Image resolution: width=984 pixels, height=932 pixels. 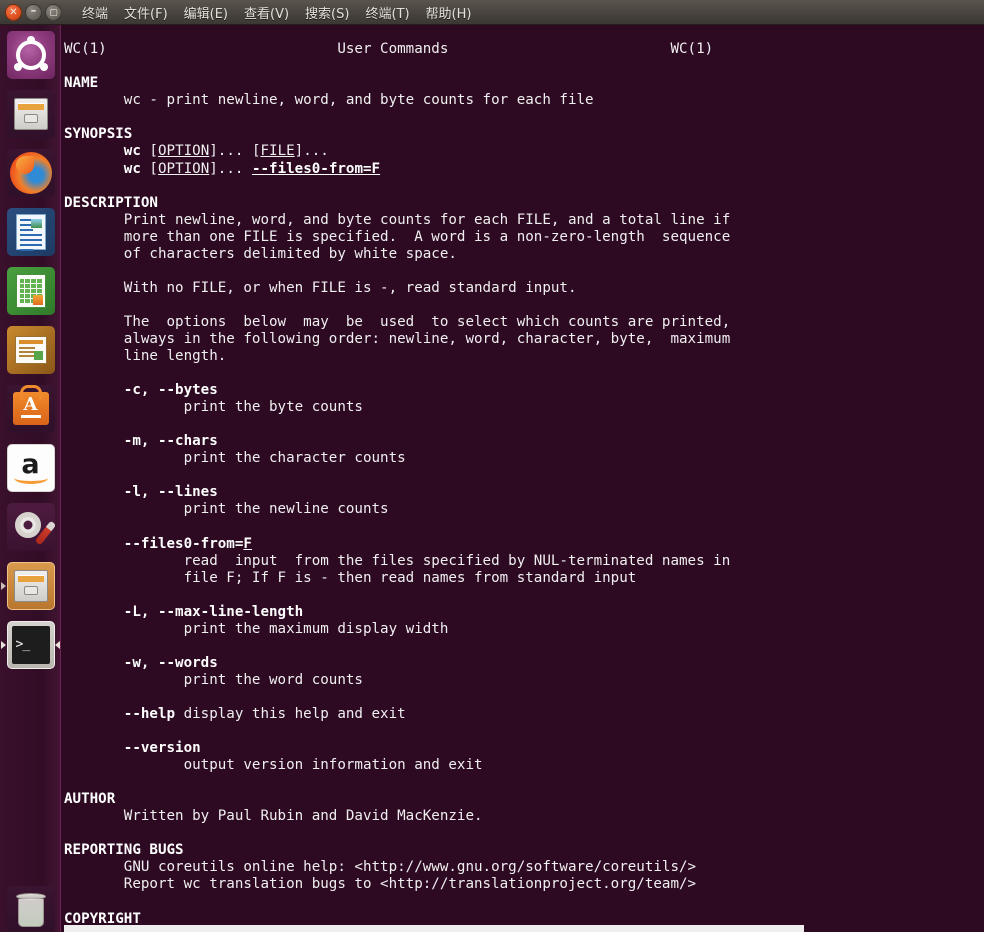 I want to click on window-controls: ✕ – ▢, so click(x=31, y=12).